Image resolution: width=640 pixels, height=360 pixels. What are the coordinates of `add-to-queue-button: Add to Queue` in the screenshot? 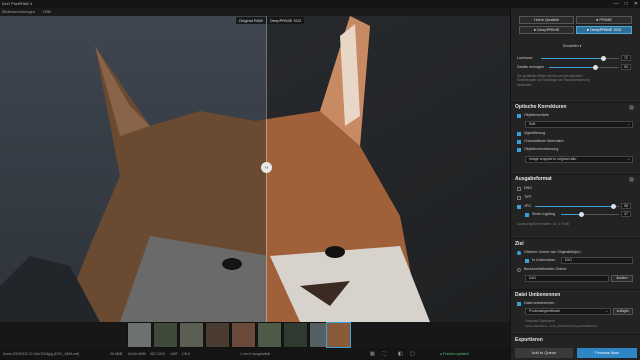 It's located at (544, 353).